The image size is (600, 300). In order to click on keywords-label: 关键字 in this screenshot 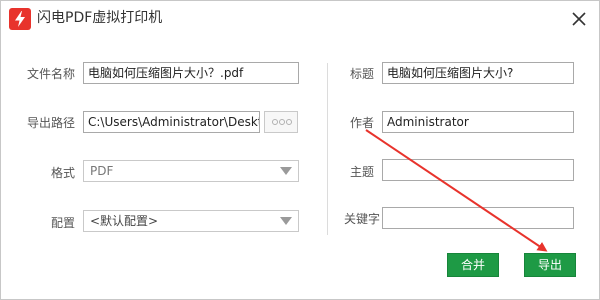, I will do `click(362, 219)`.